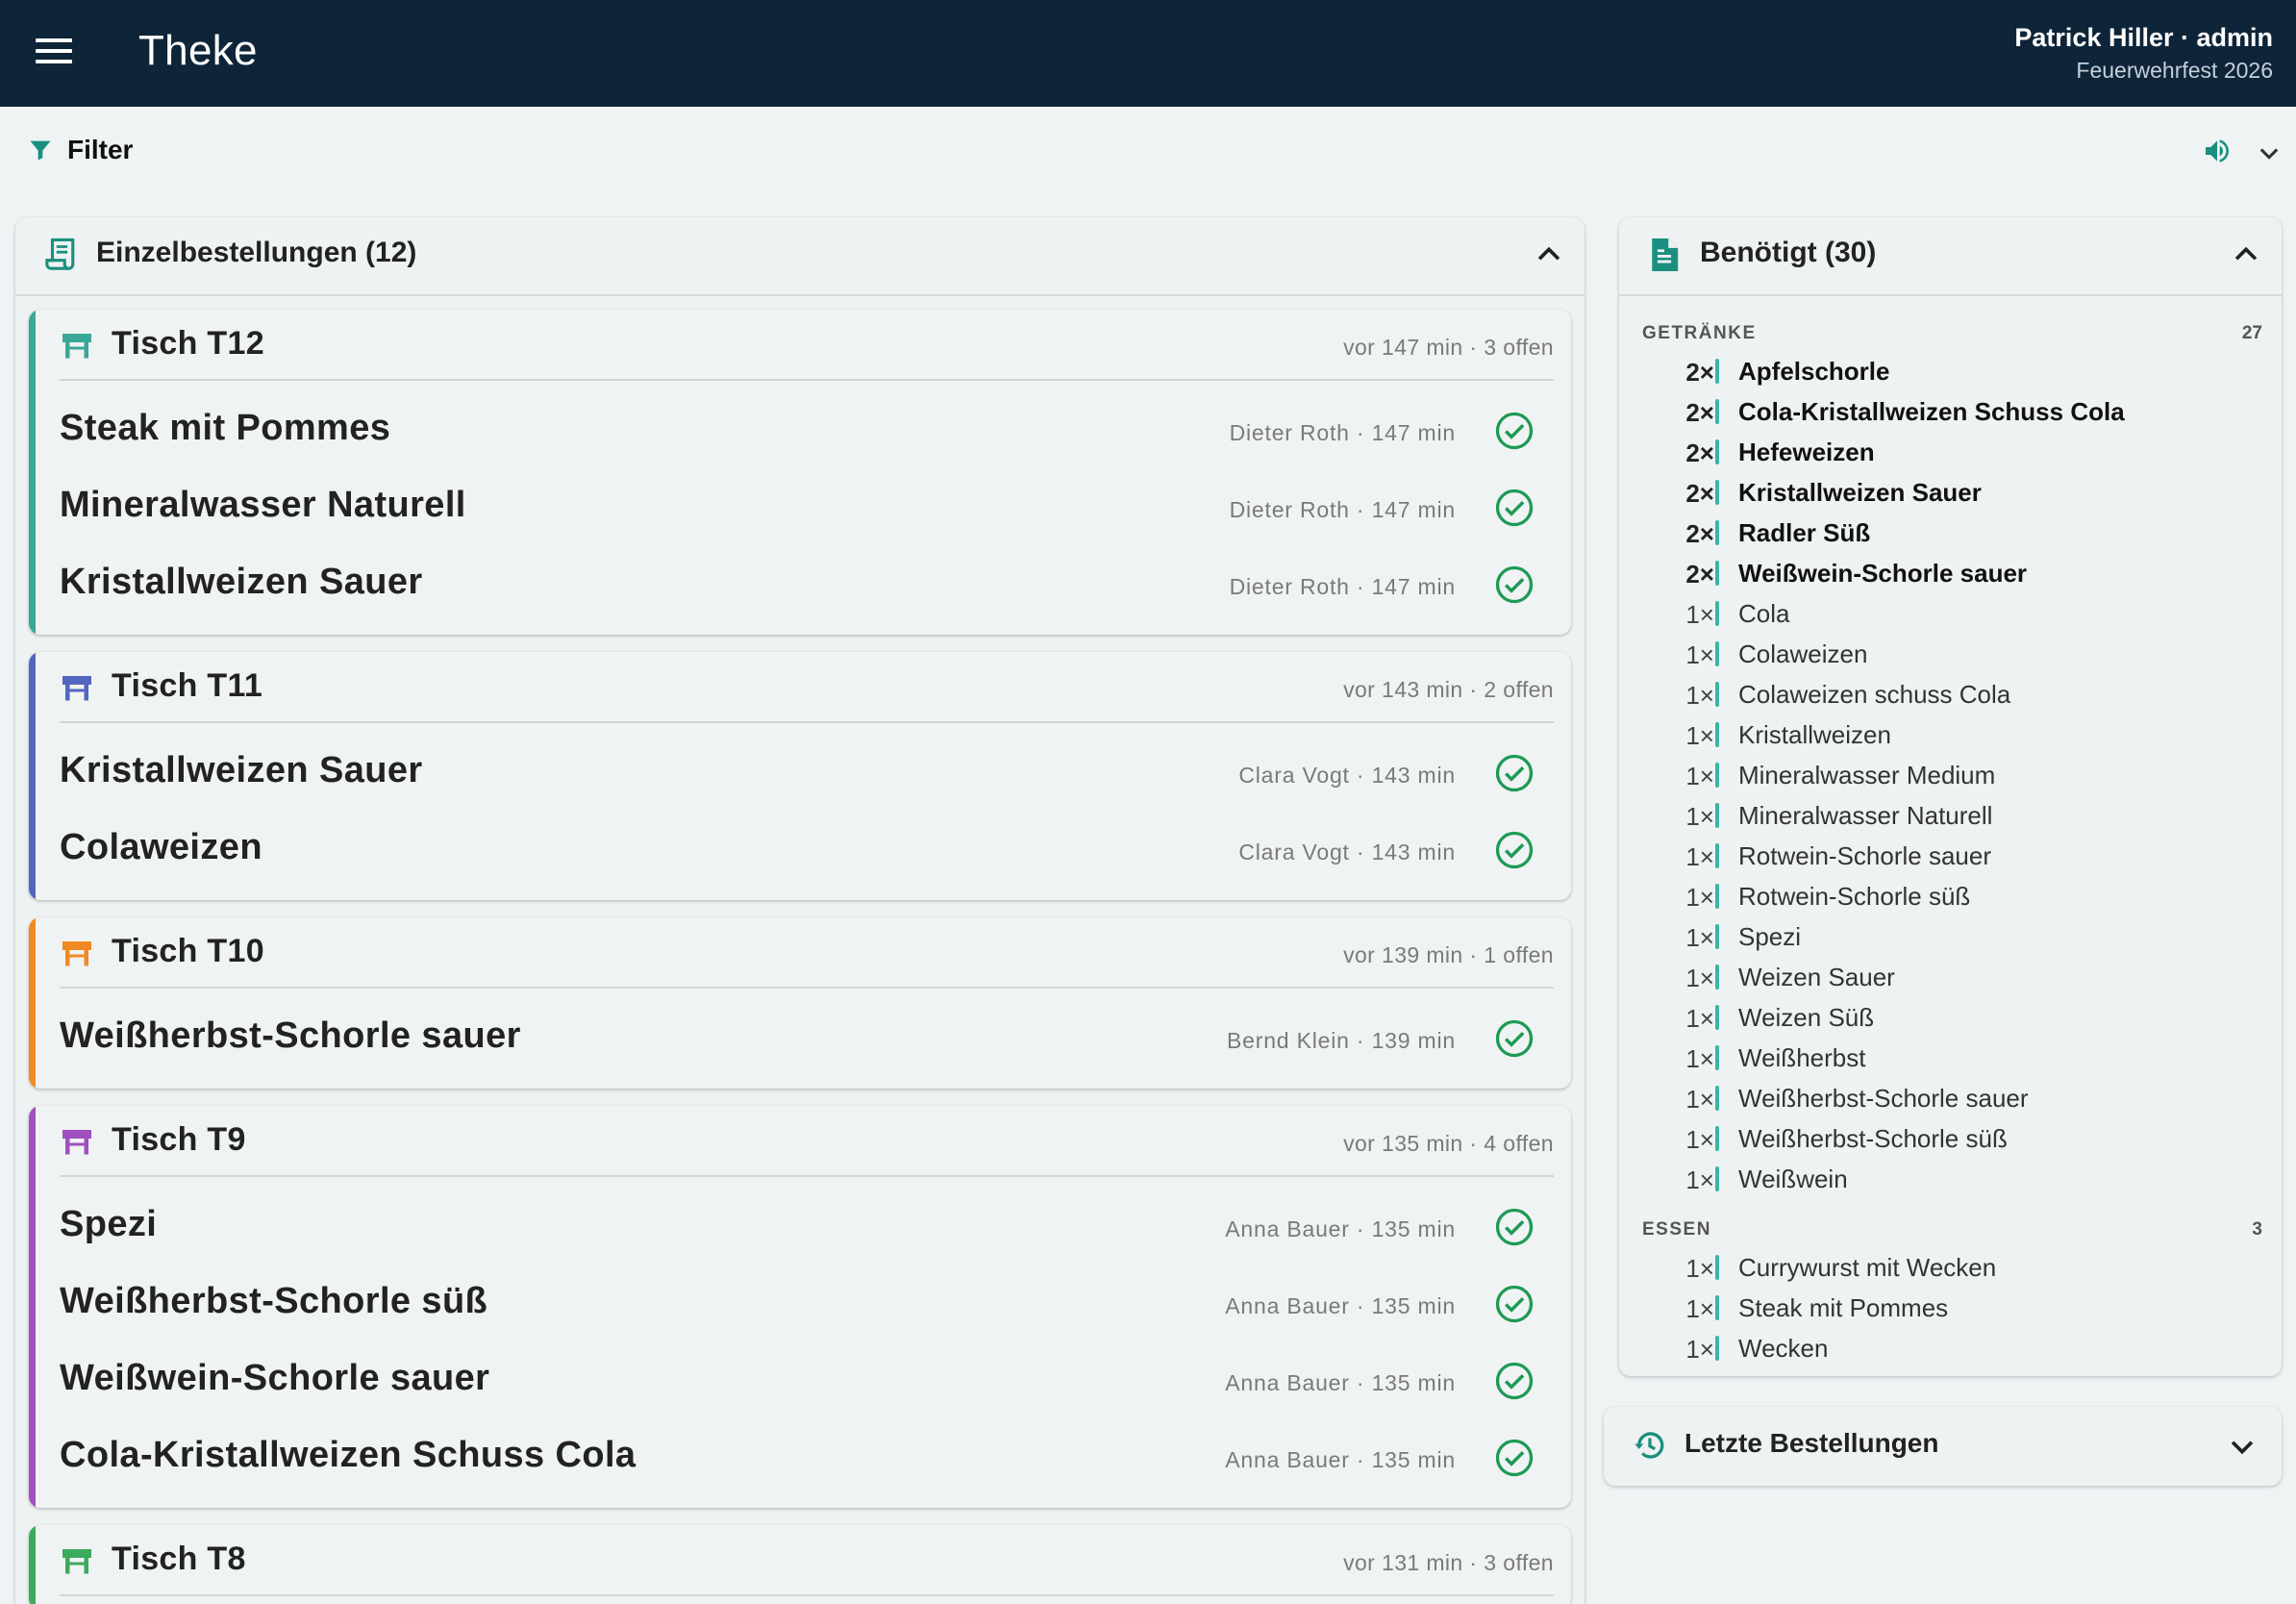 The image size is (2296, 1604). What do you see at coordinates (807, 1141) in the screenshot?
I see `table-card-header: Tisch T9 vor 135 min · 4 offen` at bounding box center [807, 1141].